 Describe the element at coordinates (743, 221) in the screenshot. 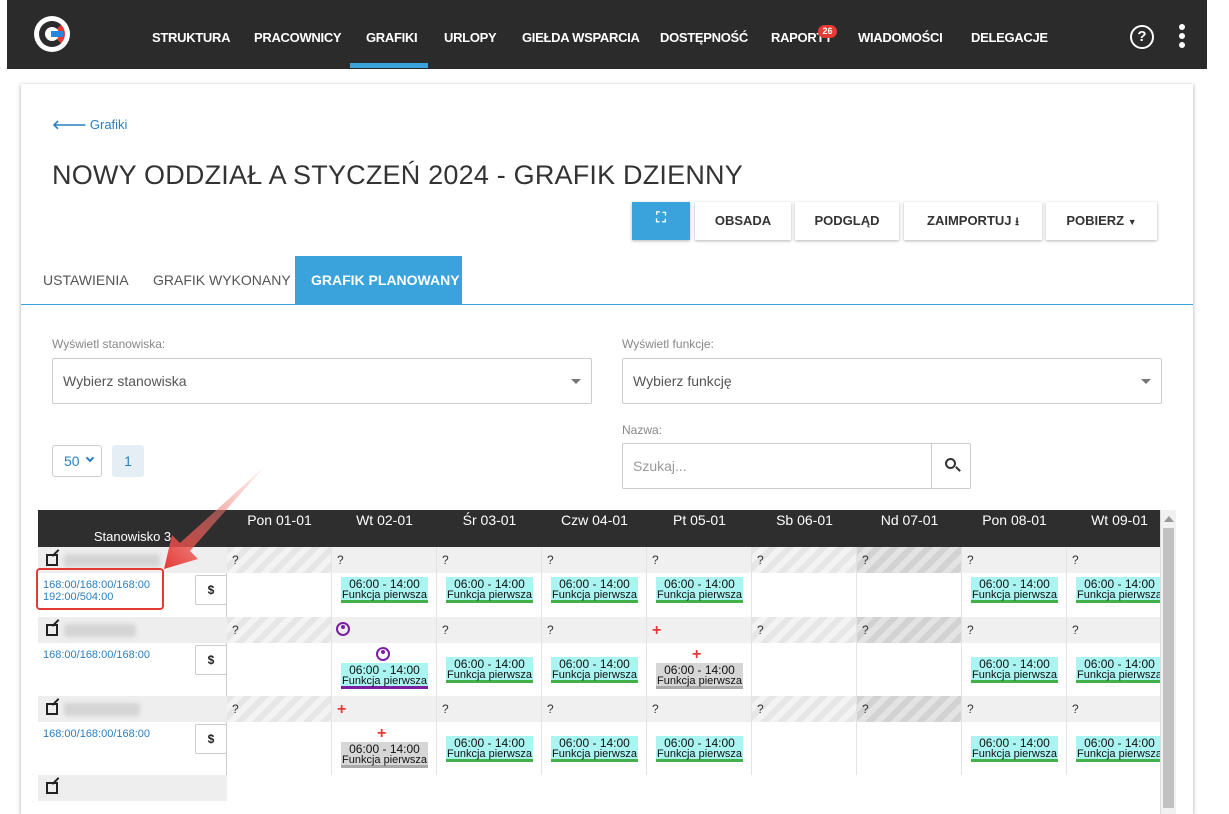

I see `obsada-button: OBSADA` at that location.